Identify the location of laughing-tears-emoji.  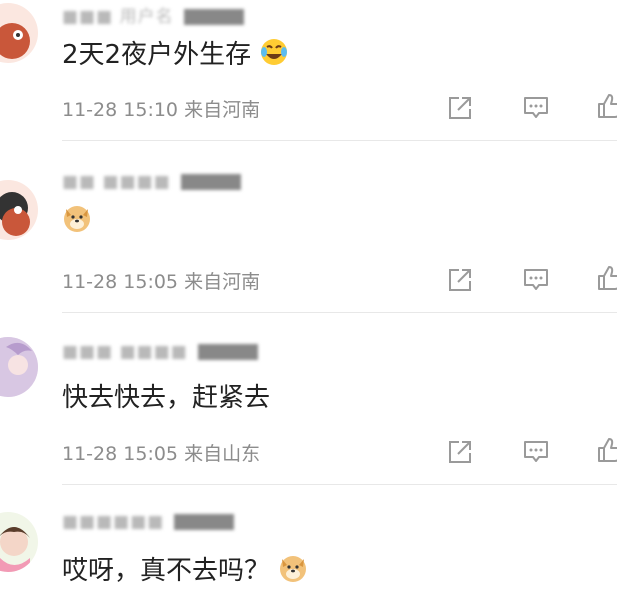
(274, 55).